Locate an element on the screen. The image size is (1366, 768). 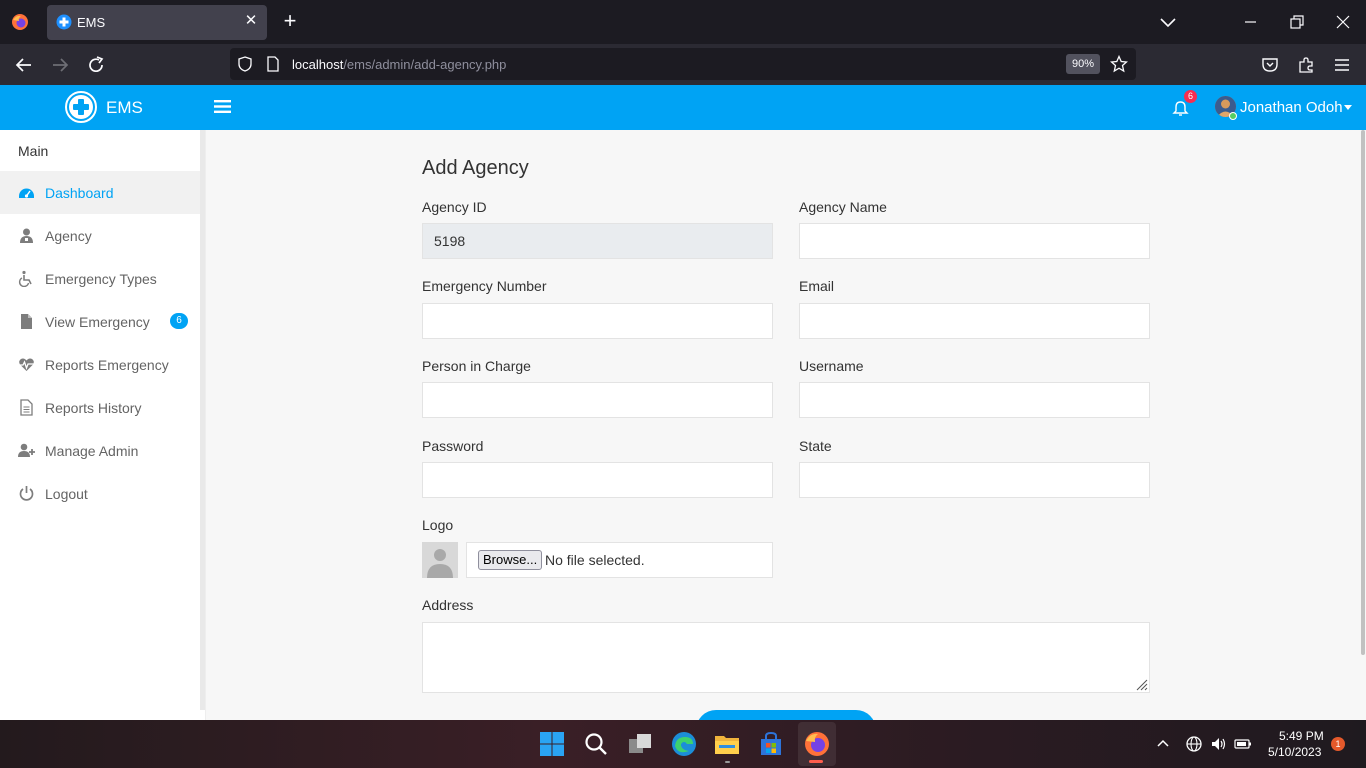
new-tab-icon: + is located at coordinates (290, 21).